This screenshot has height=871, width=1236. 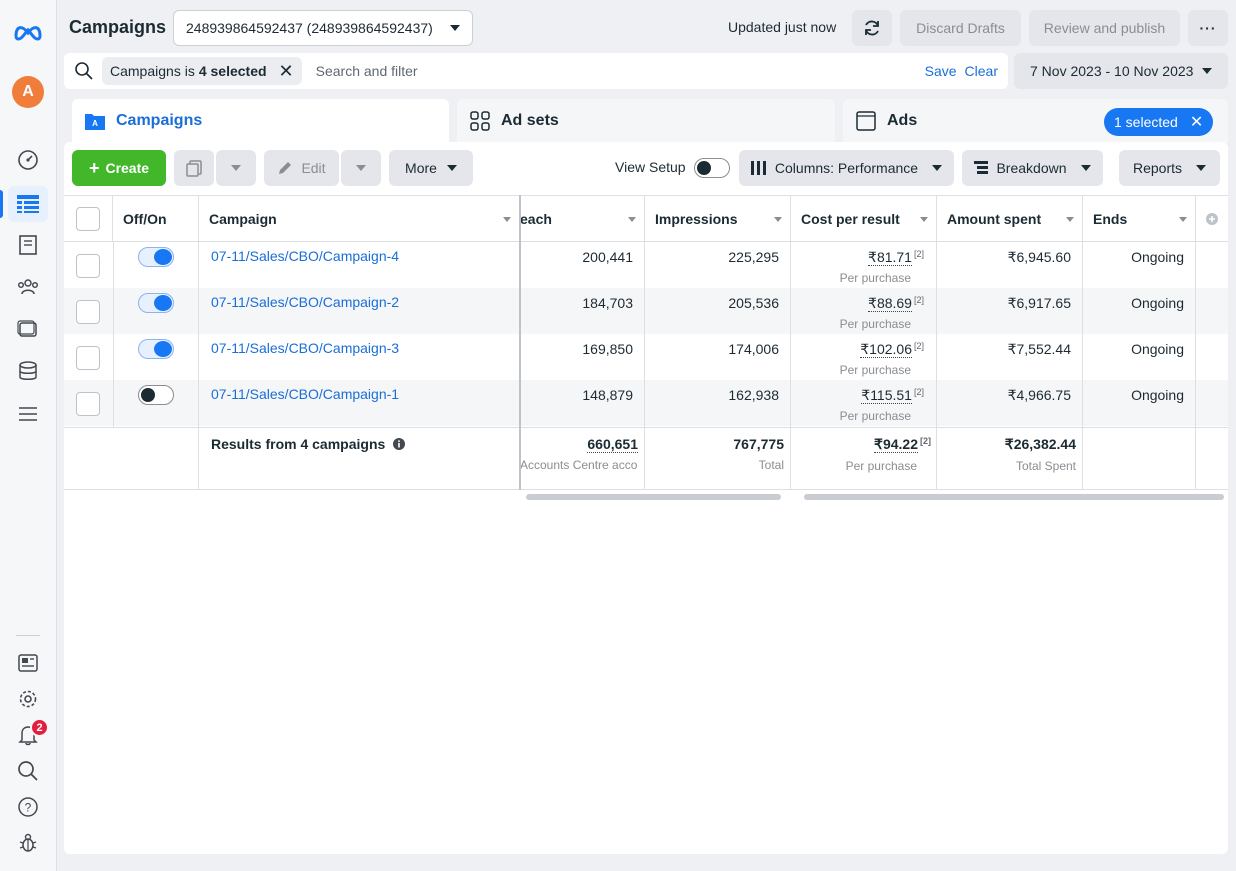 What do you see at coordinates (1010, 459) in the screenshot?
I see `totals-spent-cell: ₹26,382.44 Total Spent` at bounding box center [1010, 459].